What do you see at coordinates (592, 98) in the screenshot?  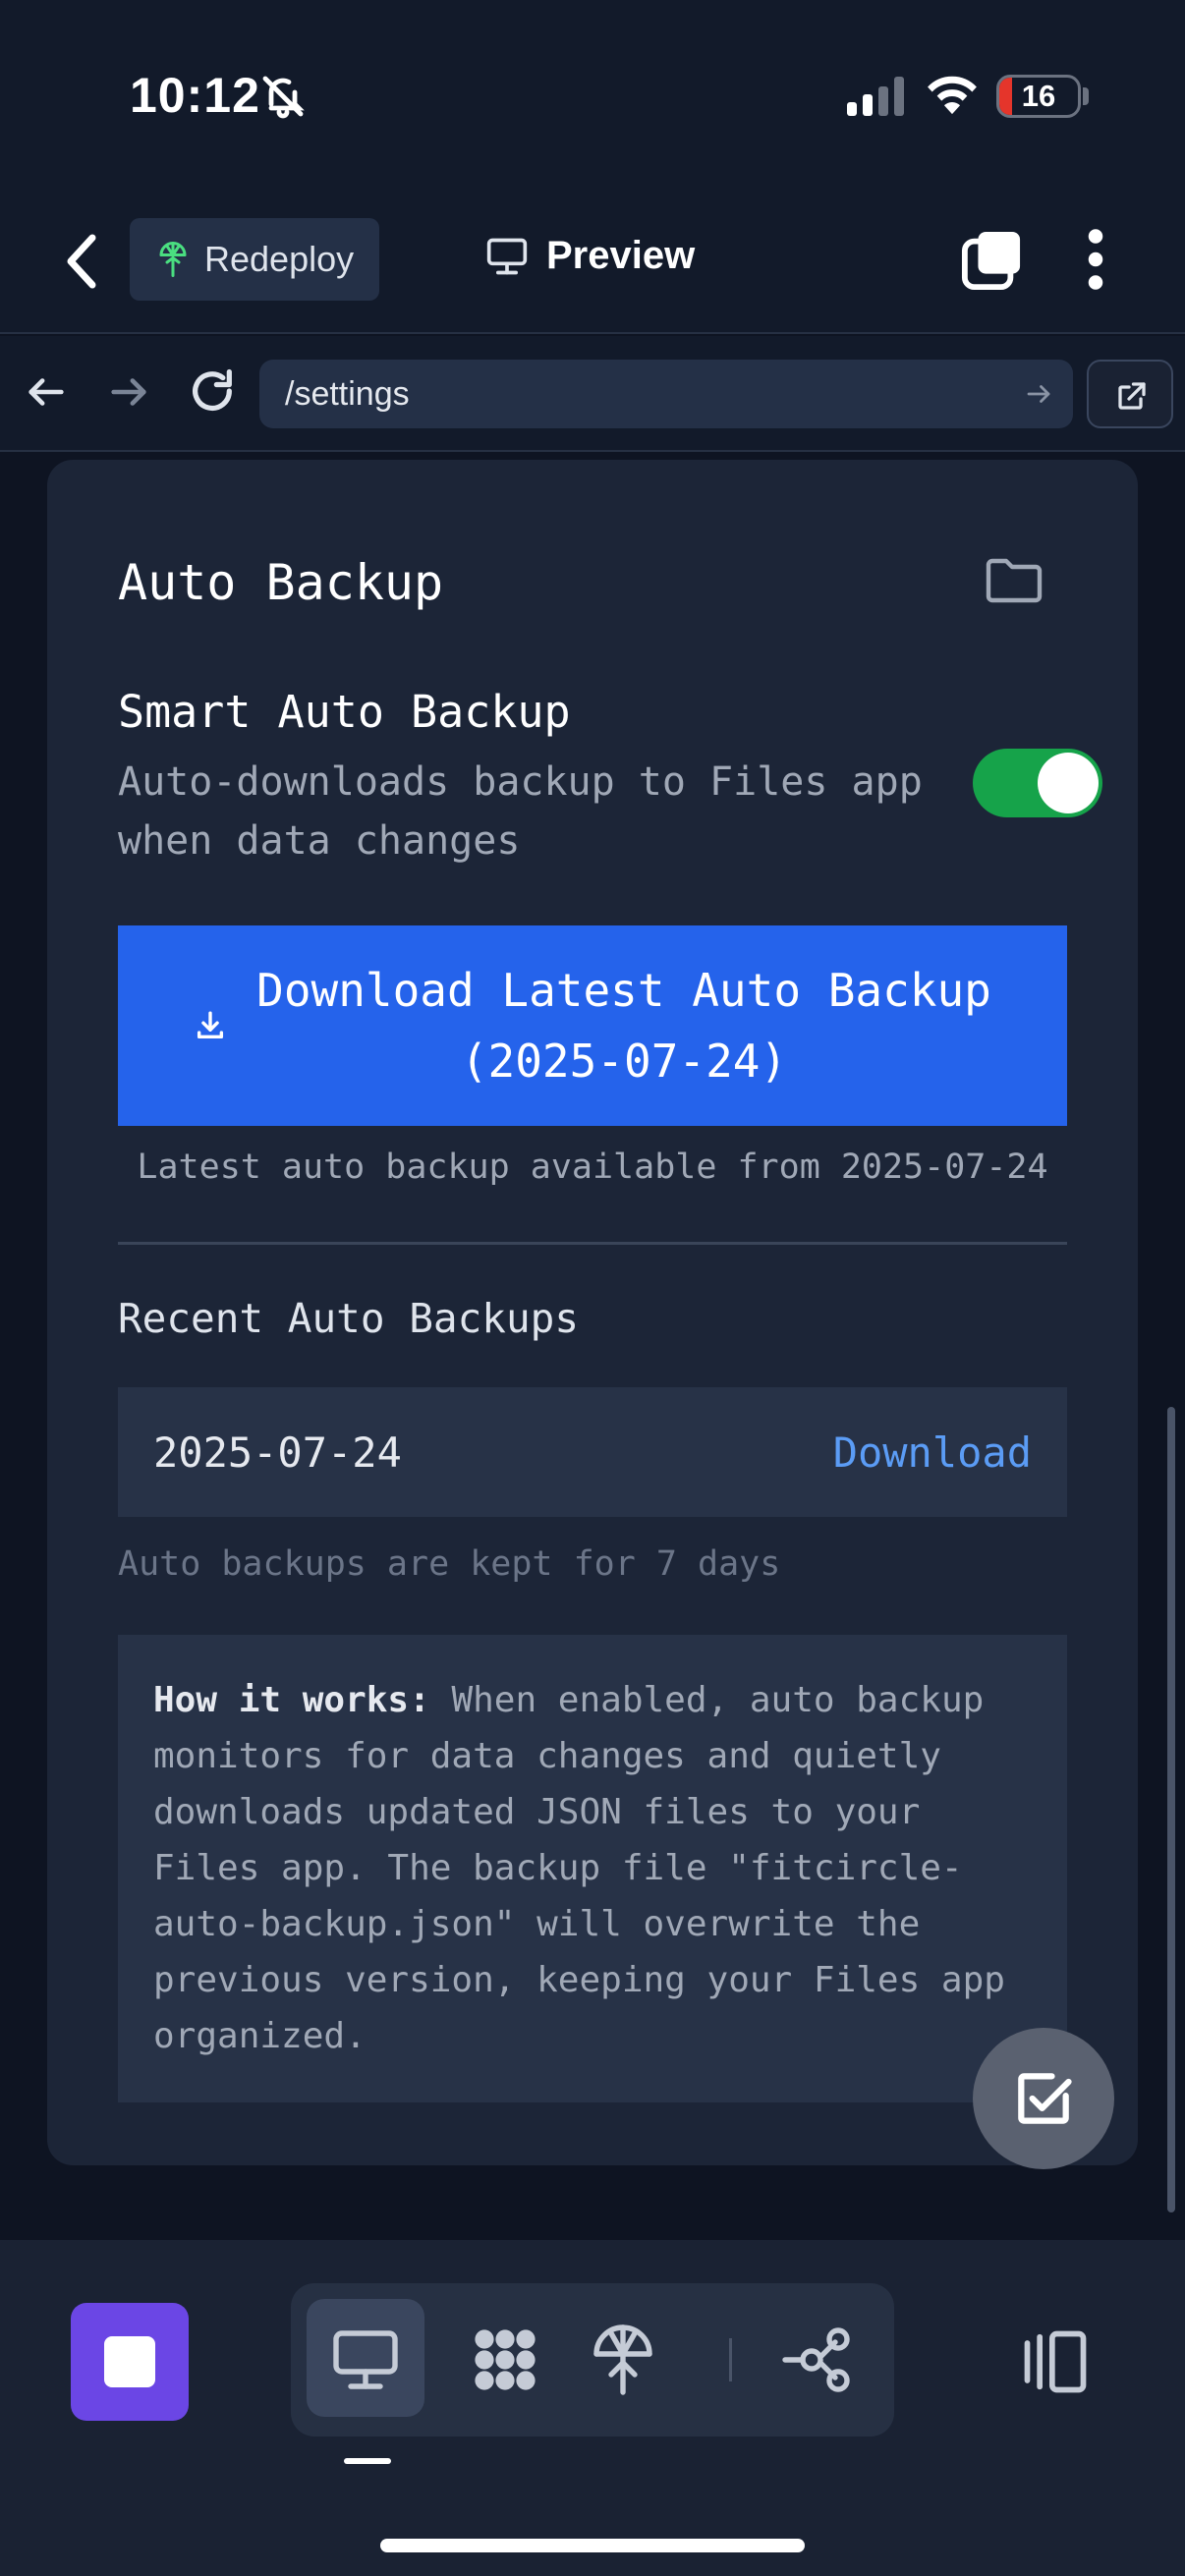 I see `status-bar: 10:12 16` at bounding box center [592, 98].